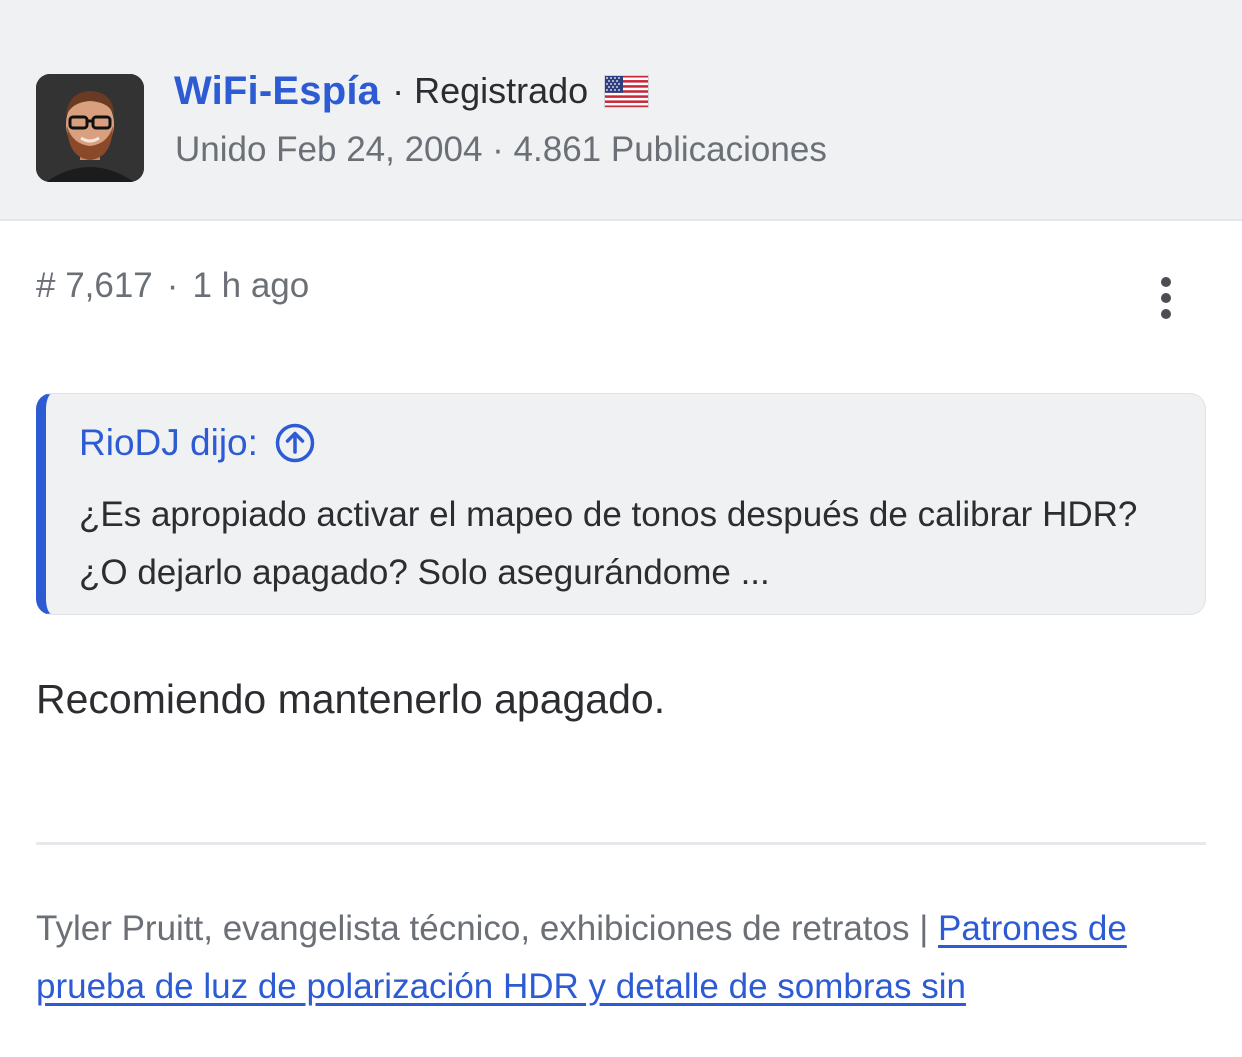 The height and width of the screenshot is (1057, 1242). I want to click on us-flag-icon, so click(627, 91).